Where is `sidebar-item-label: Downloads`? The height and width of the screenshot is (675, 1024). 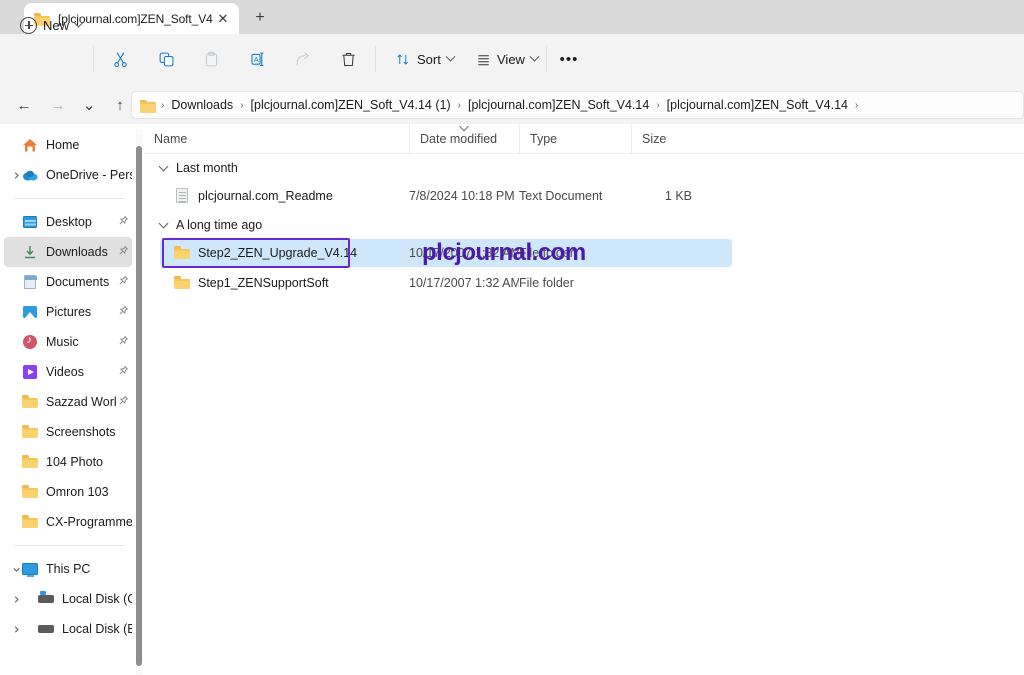 sidebar-item-label: Downloads is located at coordinates (77, 252).